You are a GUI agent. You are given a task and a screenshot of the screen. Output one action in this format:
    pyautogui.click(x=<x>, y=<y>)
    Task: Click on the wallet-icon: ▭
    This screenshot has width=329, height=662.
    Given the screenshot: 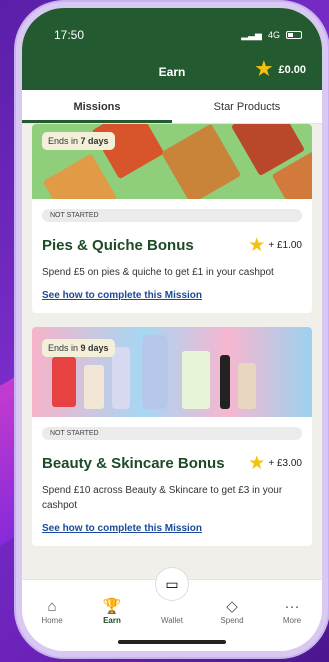 What is the action you would take?
    pyautogui.click(x=172, y=584)
    